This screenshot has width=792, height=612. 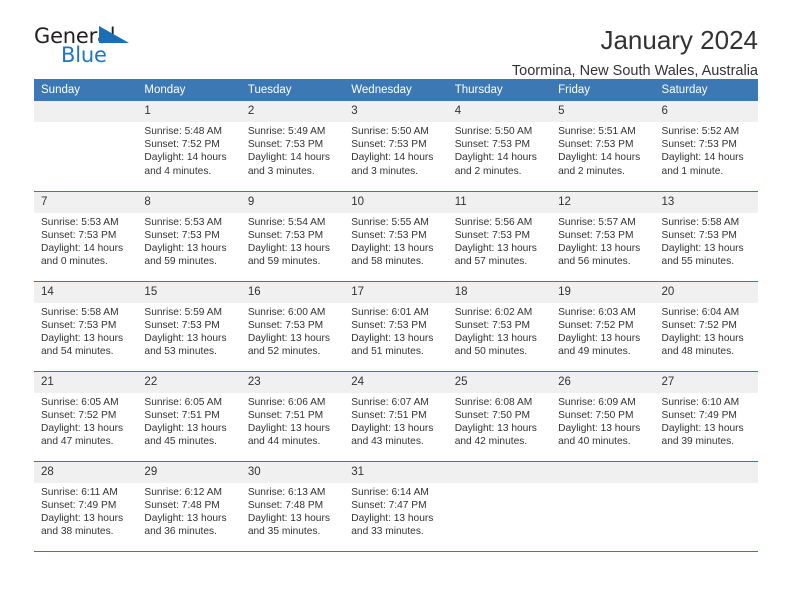 What do you see at coordinates (86, 292) in the screenshot?
I see `day-number: 14` at bounding box center [86, 292].